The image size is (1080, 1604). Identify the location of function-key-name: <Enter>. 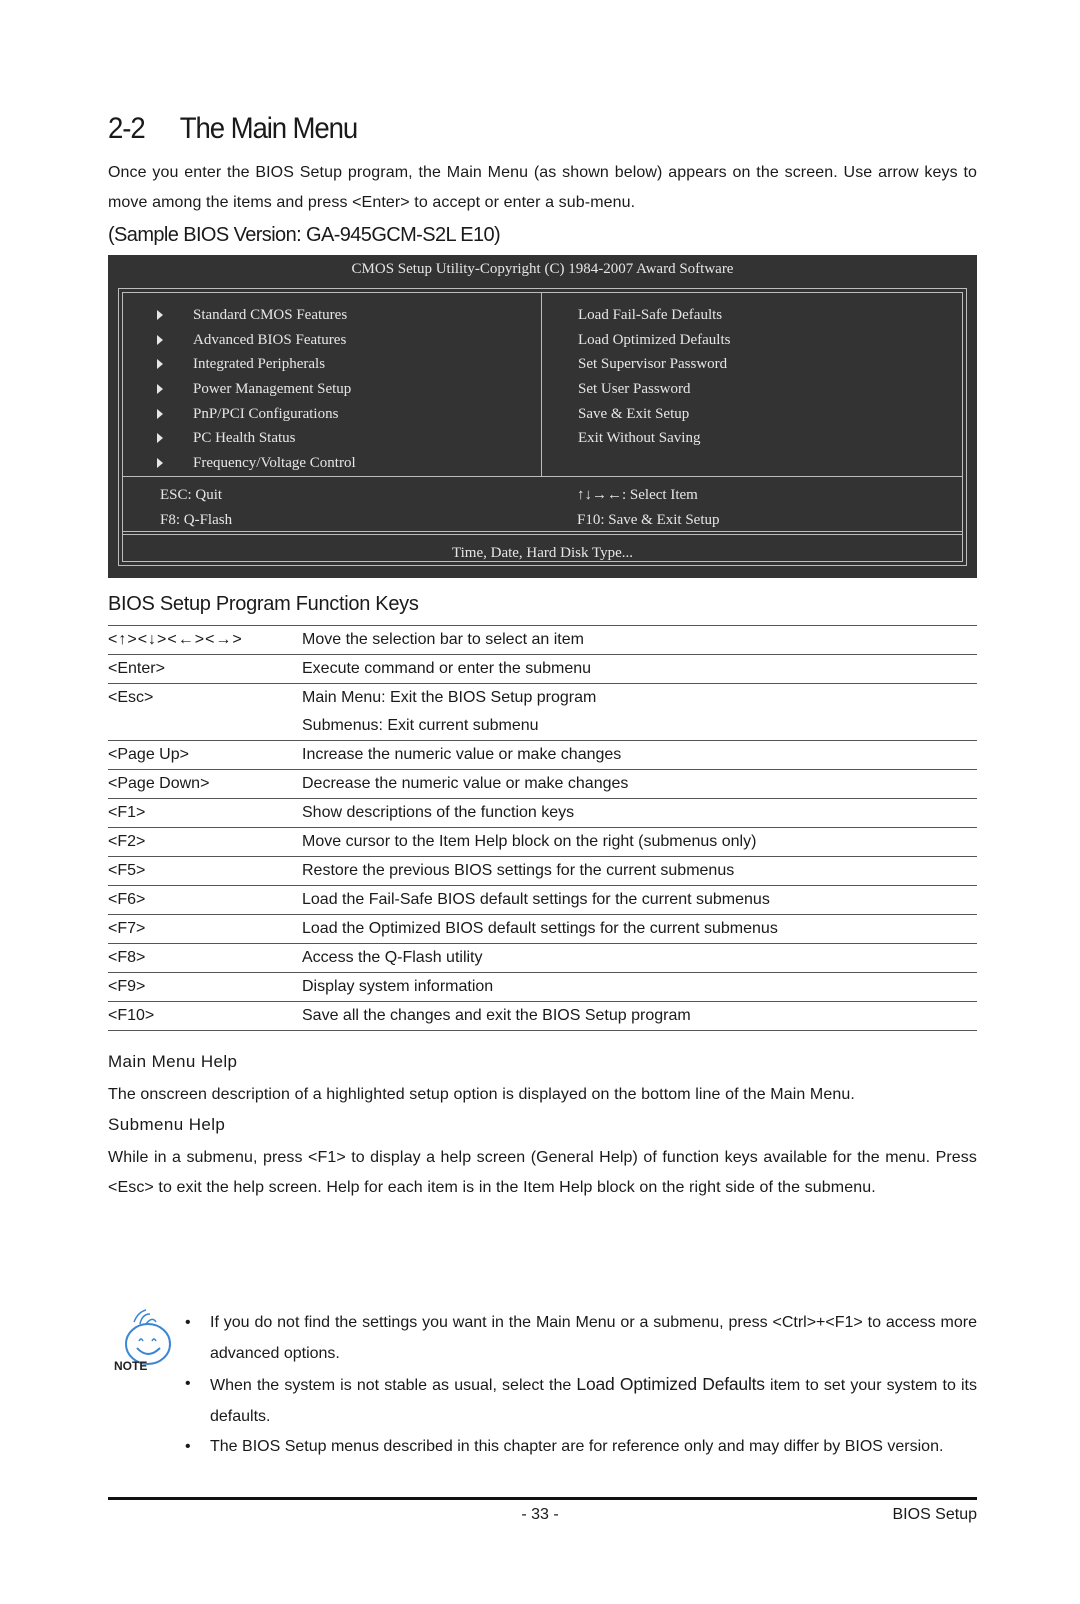
(136, 668).